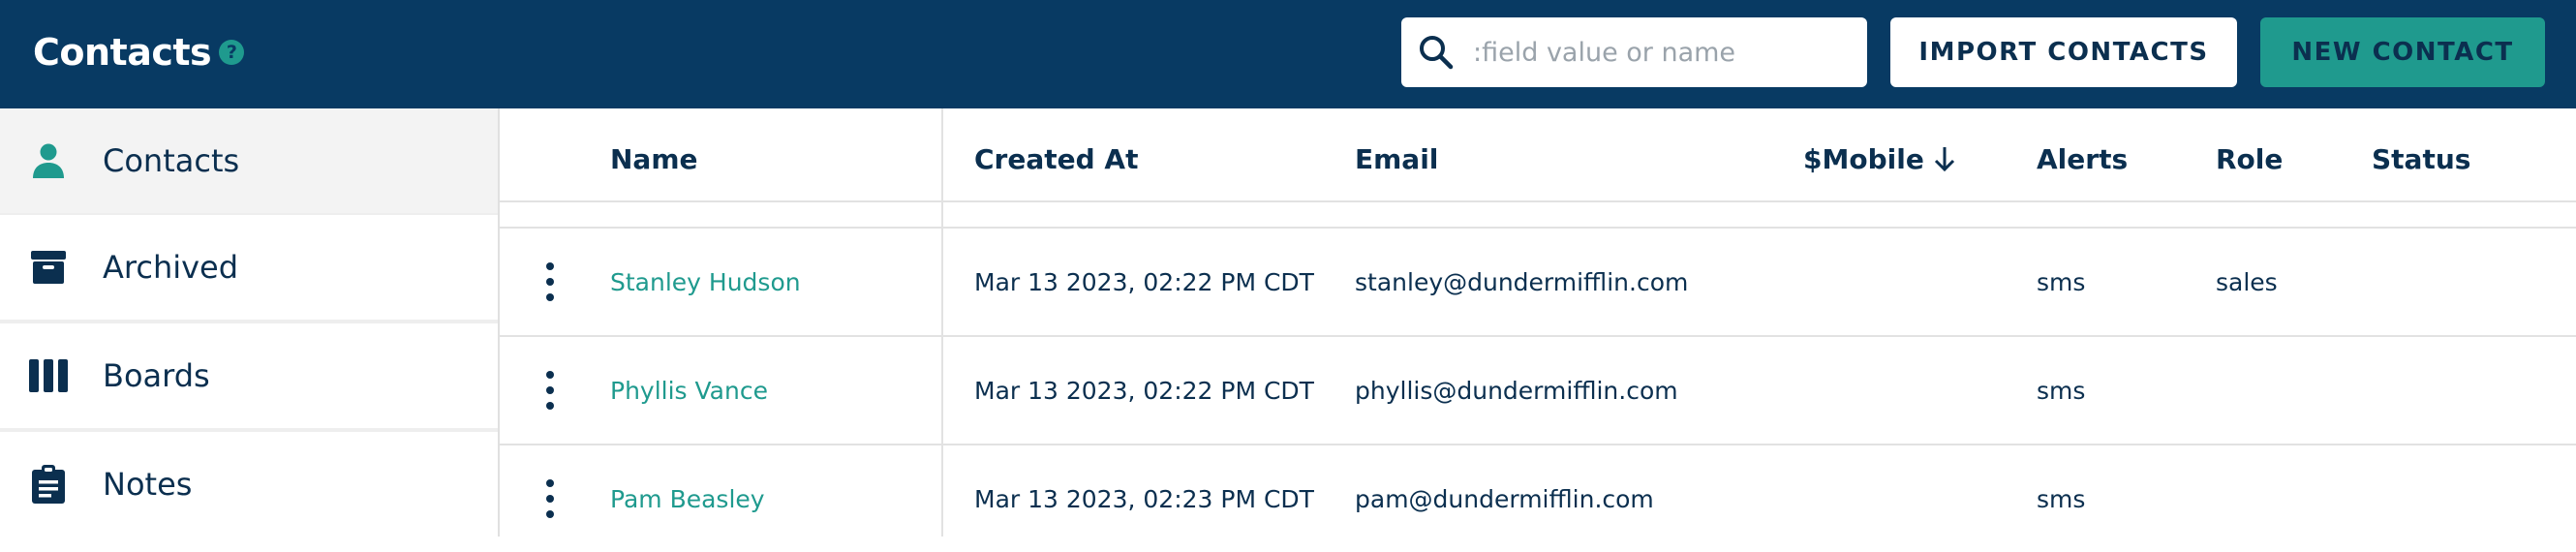 This screenshot has height=552, width=2576. What do you see at coordinates (2249, 158) in the screenshot?
I see `column-header-role: Role` at bounding box center [2249, 158].